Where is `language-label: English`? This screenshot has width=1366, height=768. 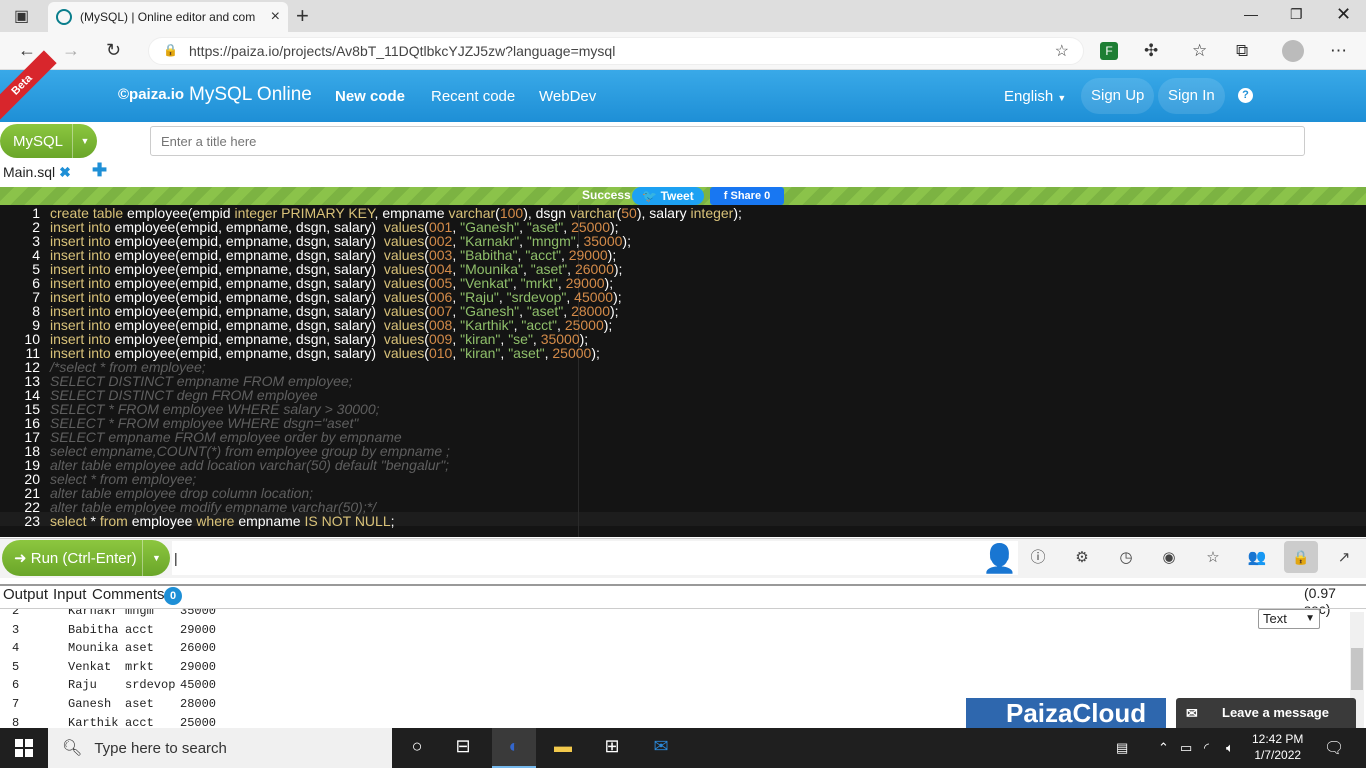 language-label: English is located at coordinates (1029, 96).